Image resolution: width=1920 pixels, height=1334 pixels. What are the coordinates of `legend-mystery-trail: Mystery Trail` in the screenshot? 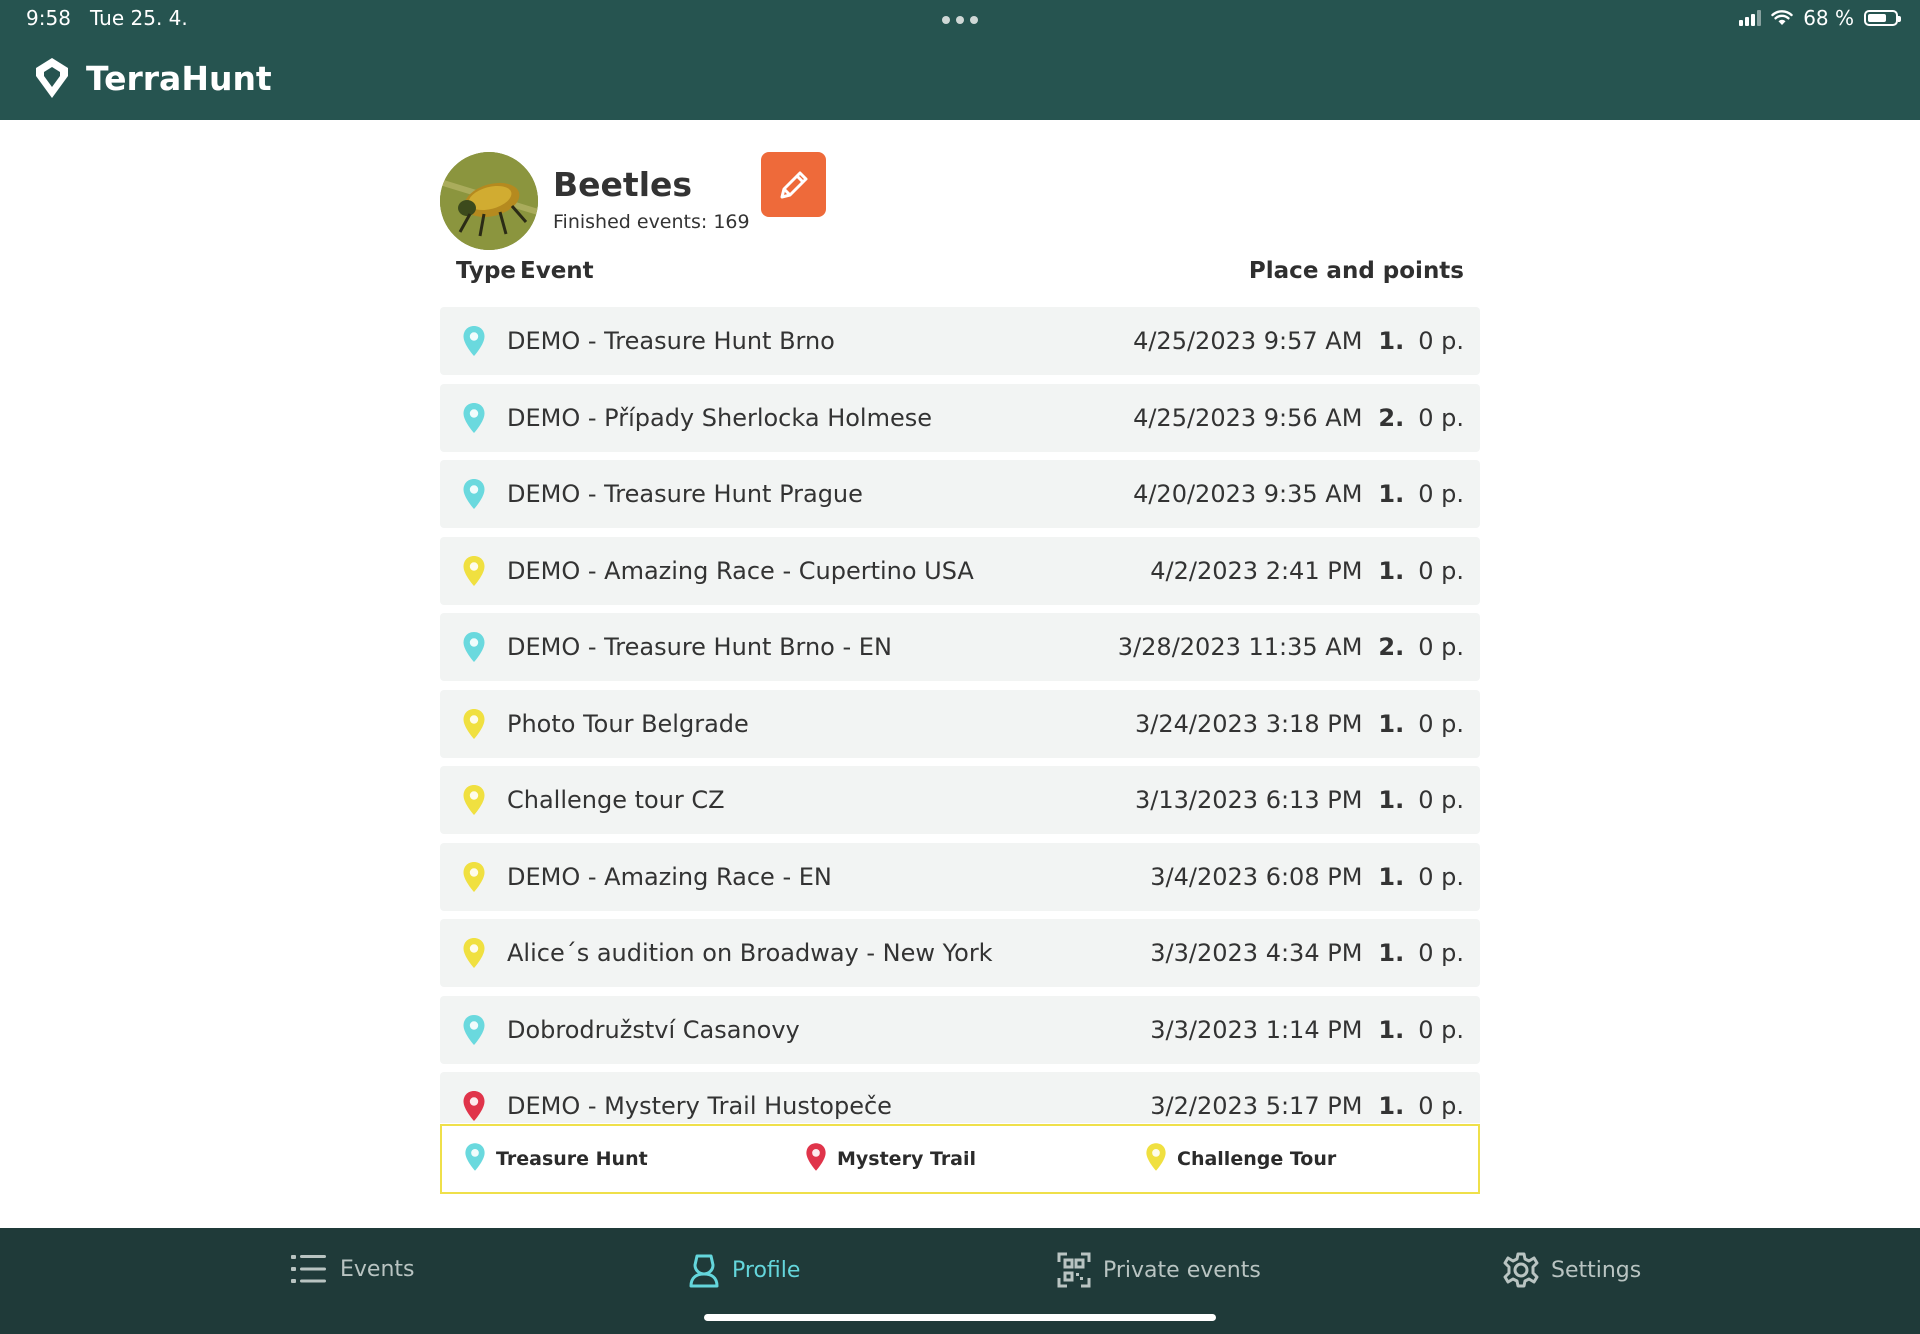 It's located at (890, 1159).